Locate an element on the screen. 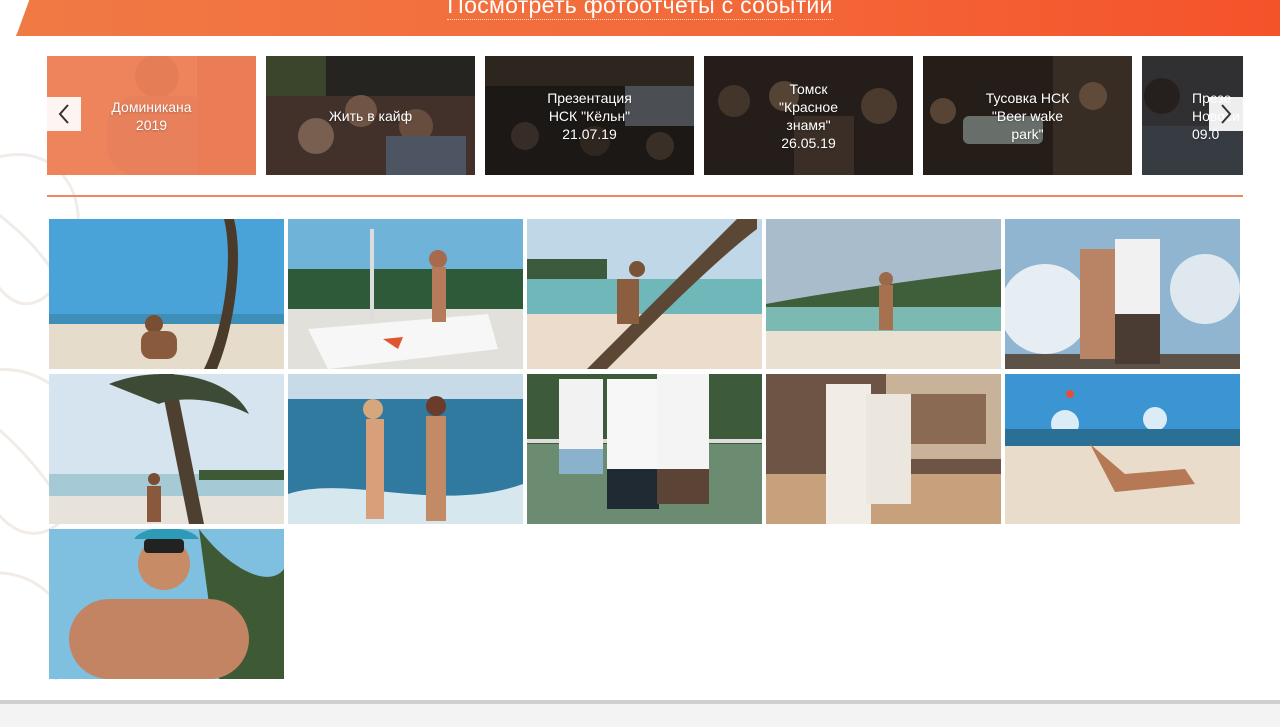 This screenshot has height=727, width=1280. chevron-right-icon is located at coordinates (1226, 114).